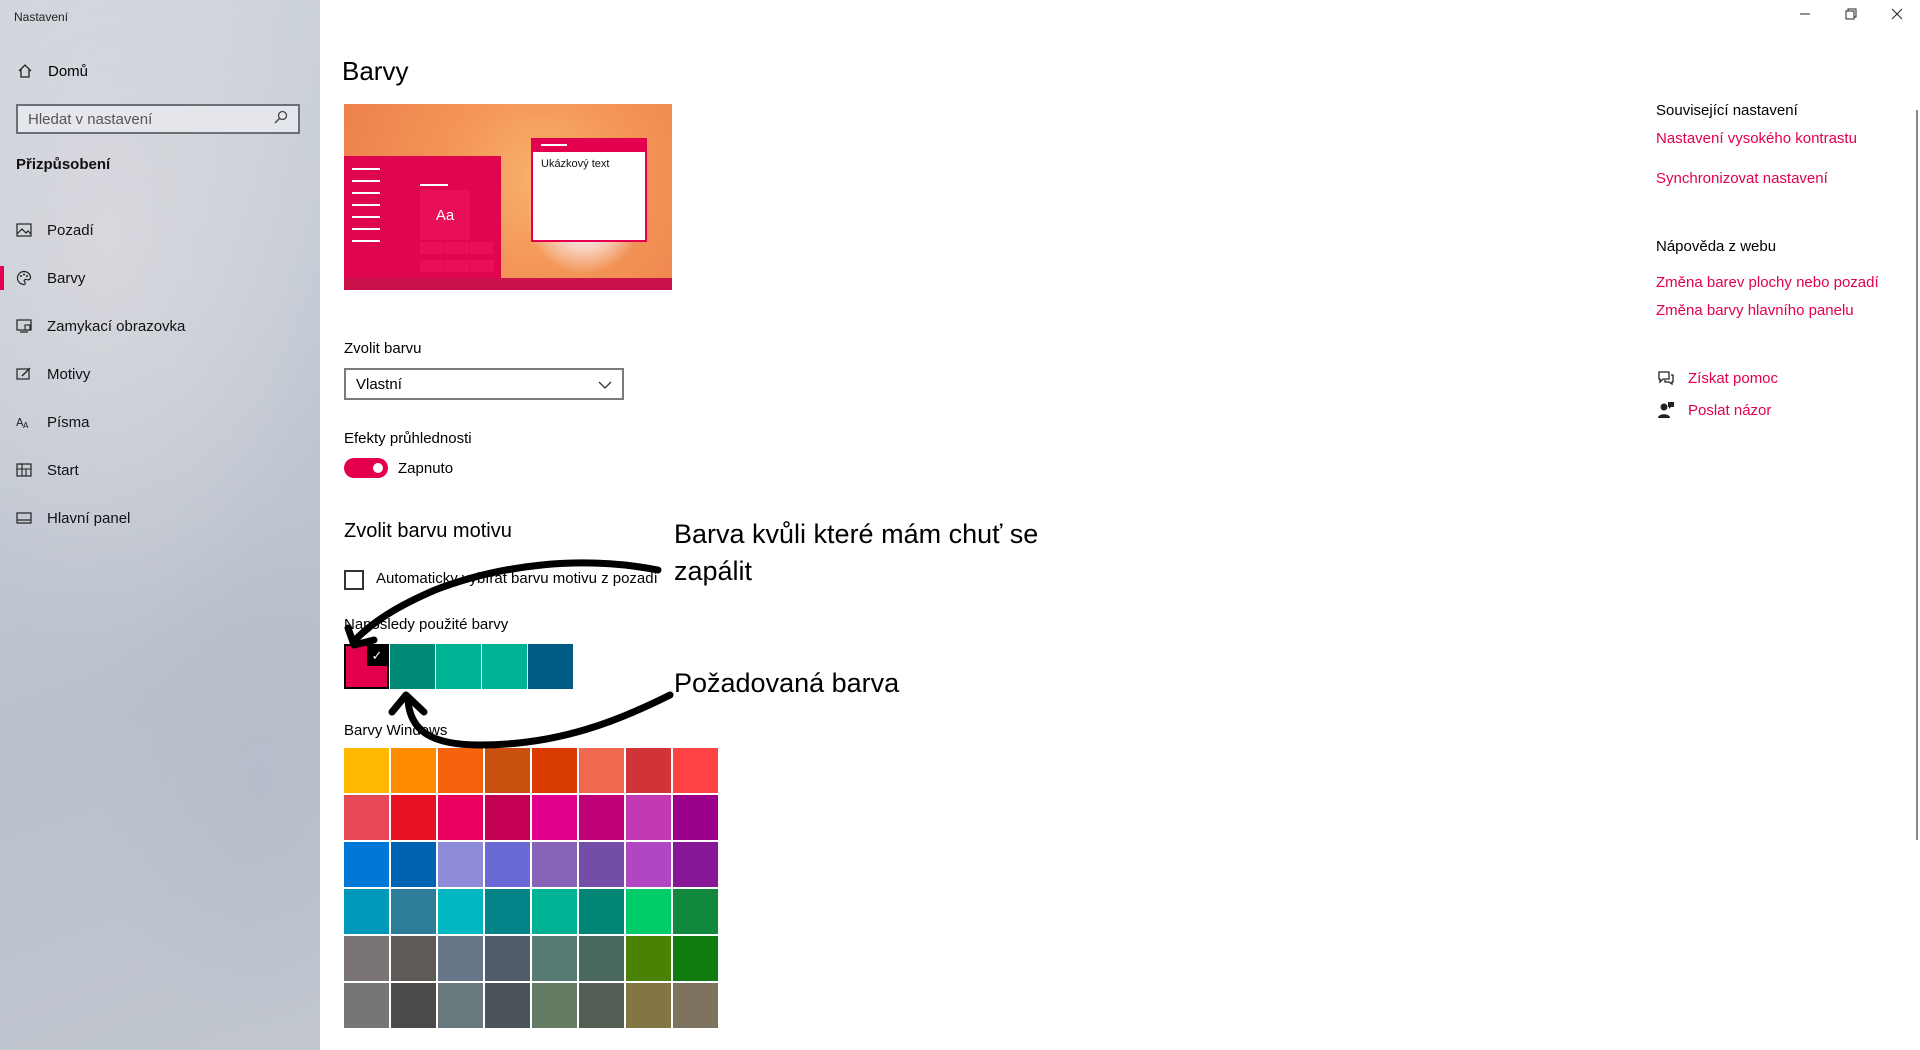  I want to click on sidebar-item-hlavni-panel: Hlavní panel, so click(160, 518).